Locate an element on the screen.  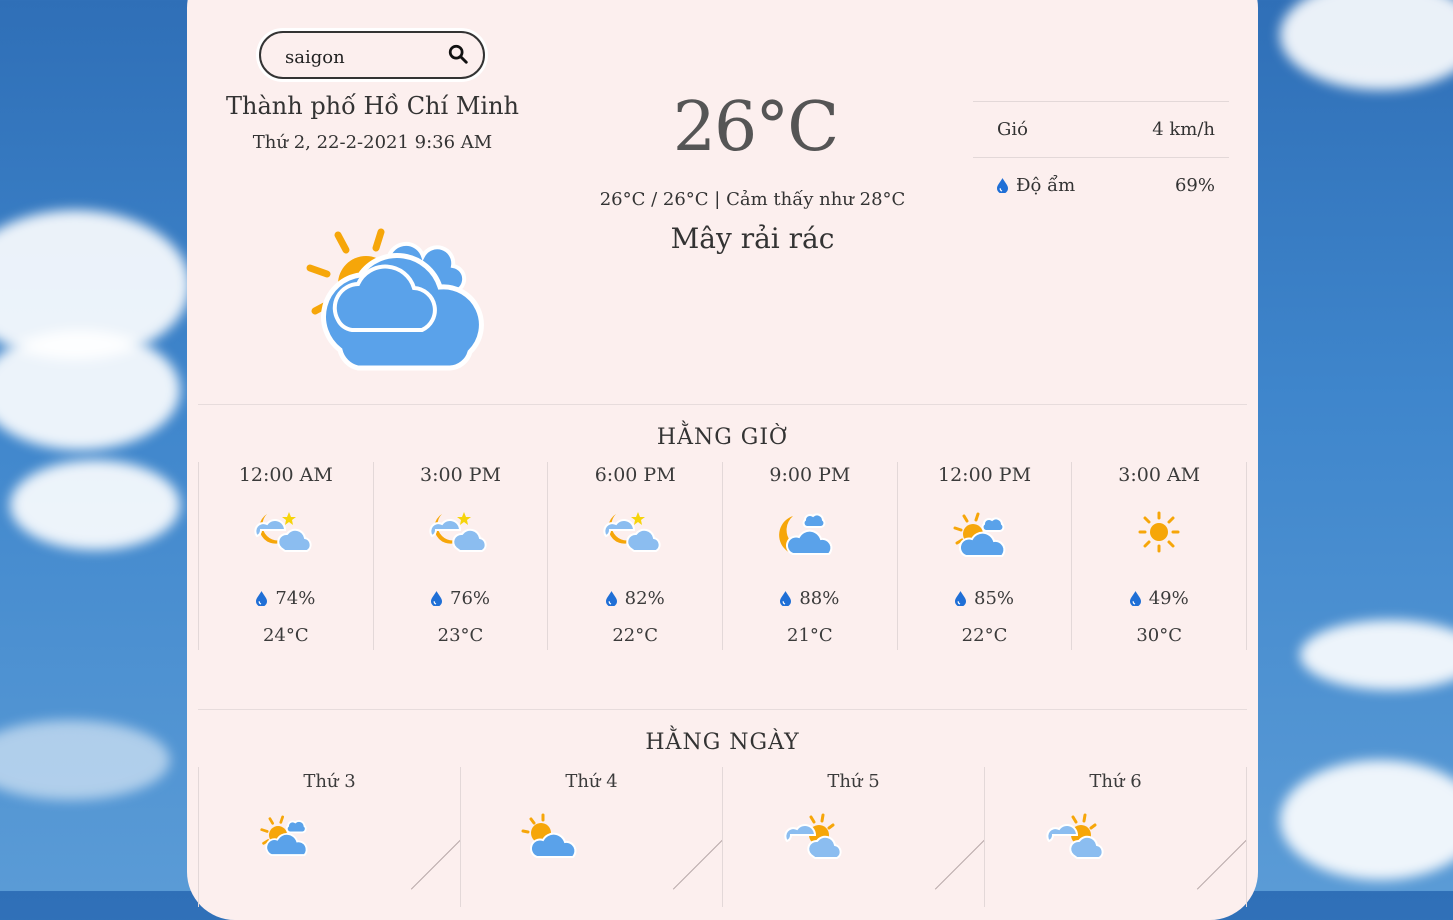
sun-behind-clouds-icon is located at coordinates (395, 299).